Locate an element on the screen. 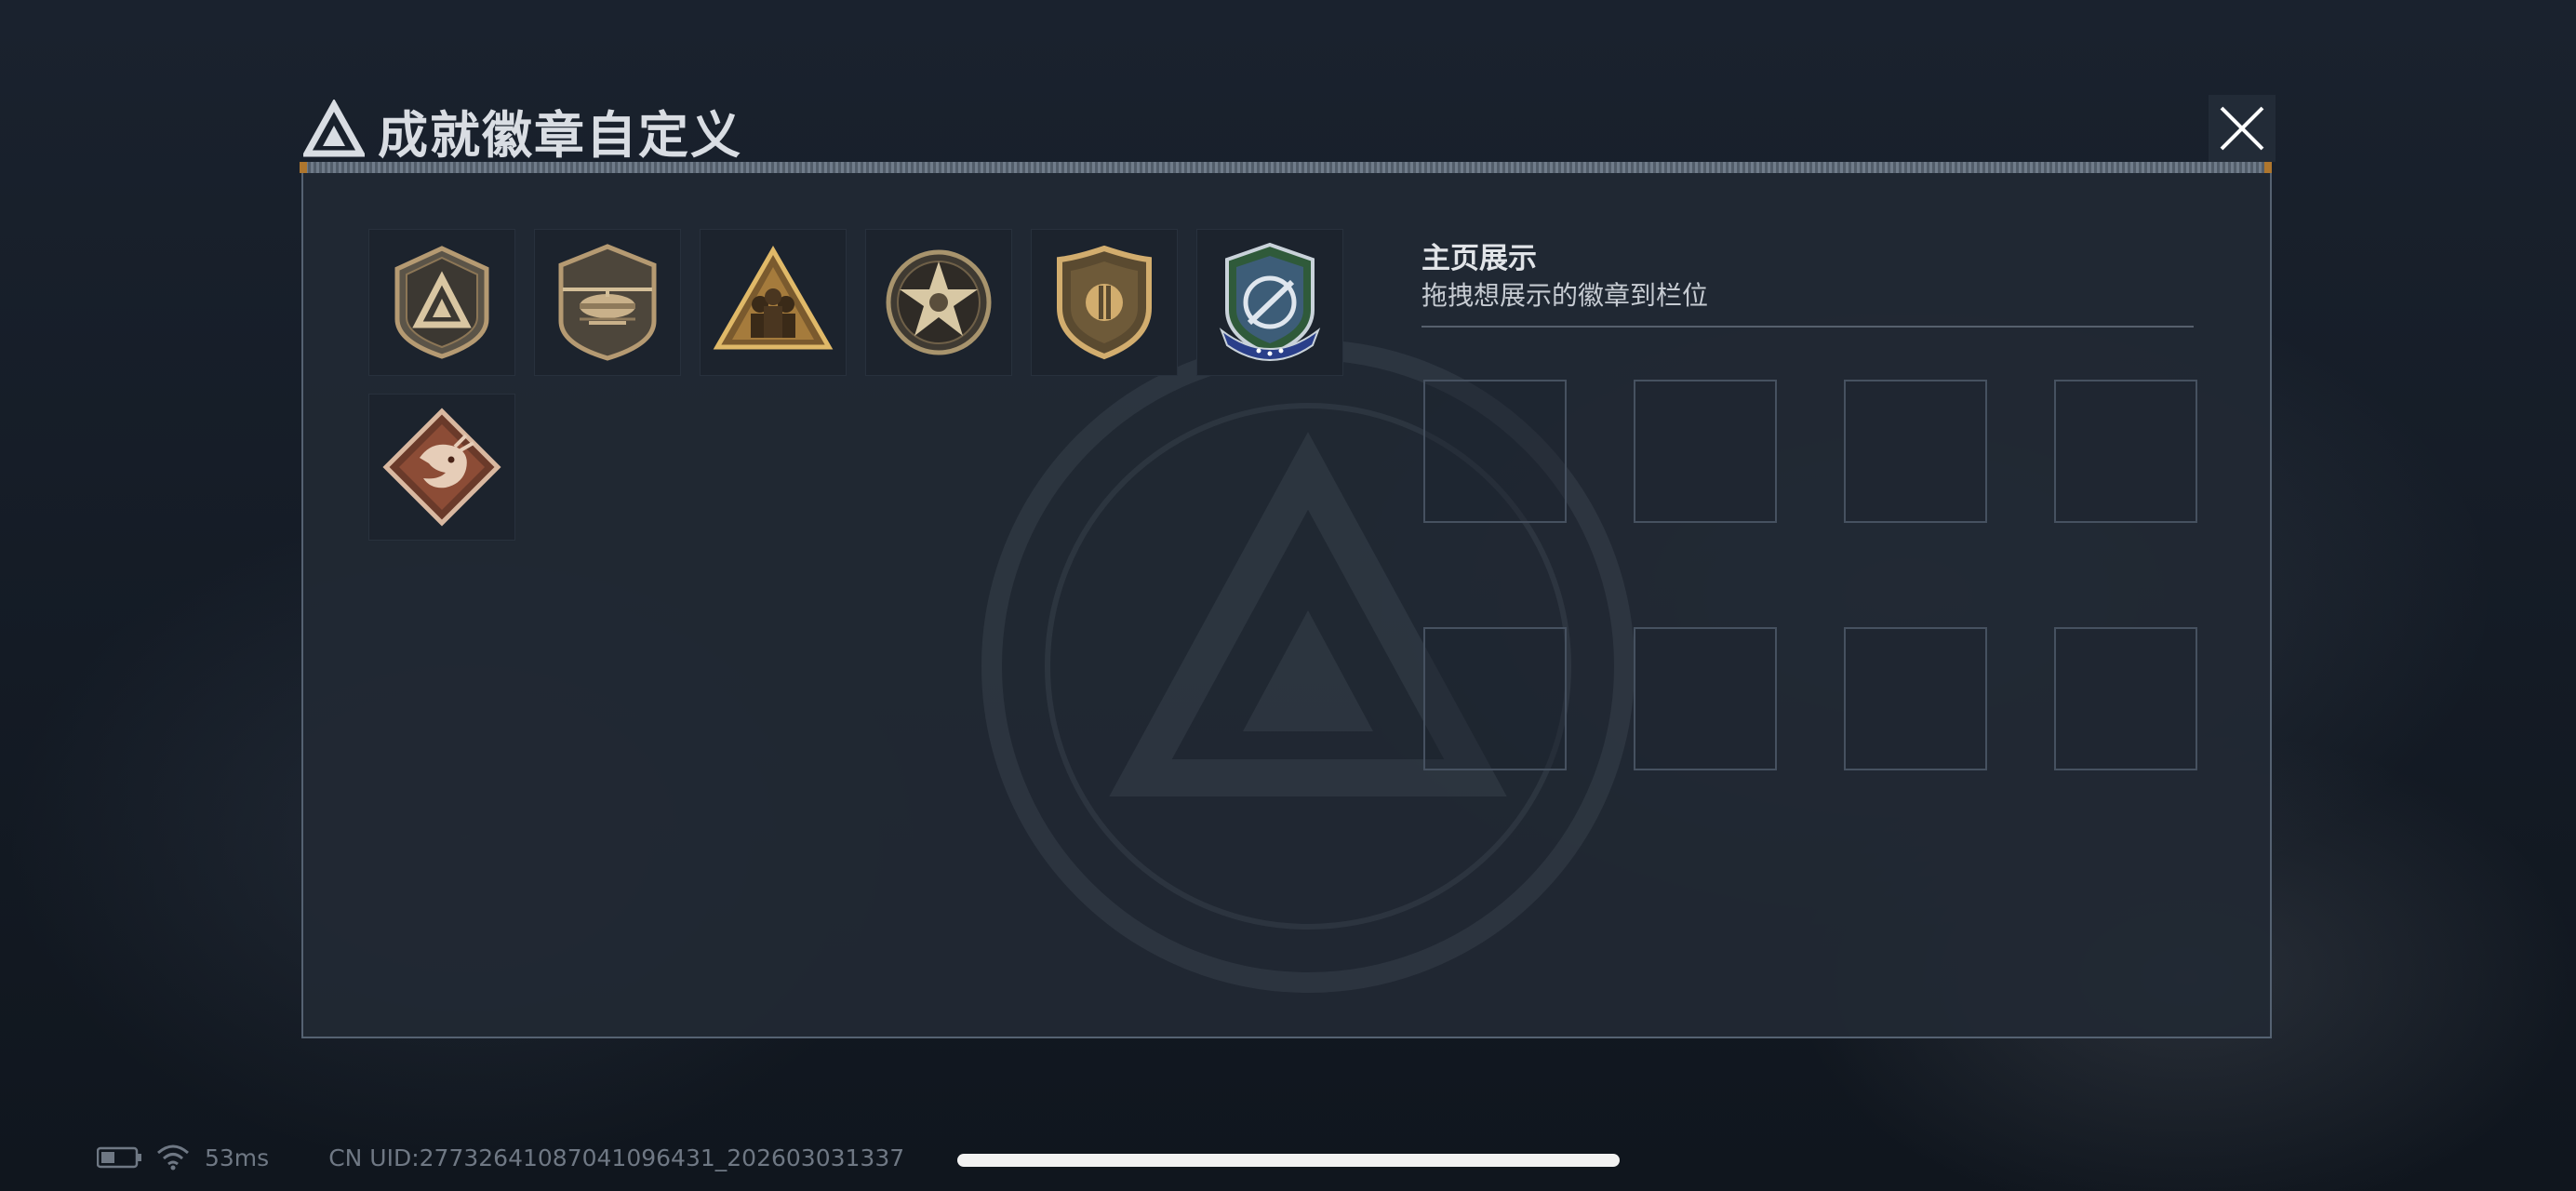 The width and height of the screenshot is (2576, 1191). delta-shield-badge-icon is located at coordinates (441, 302).